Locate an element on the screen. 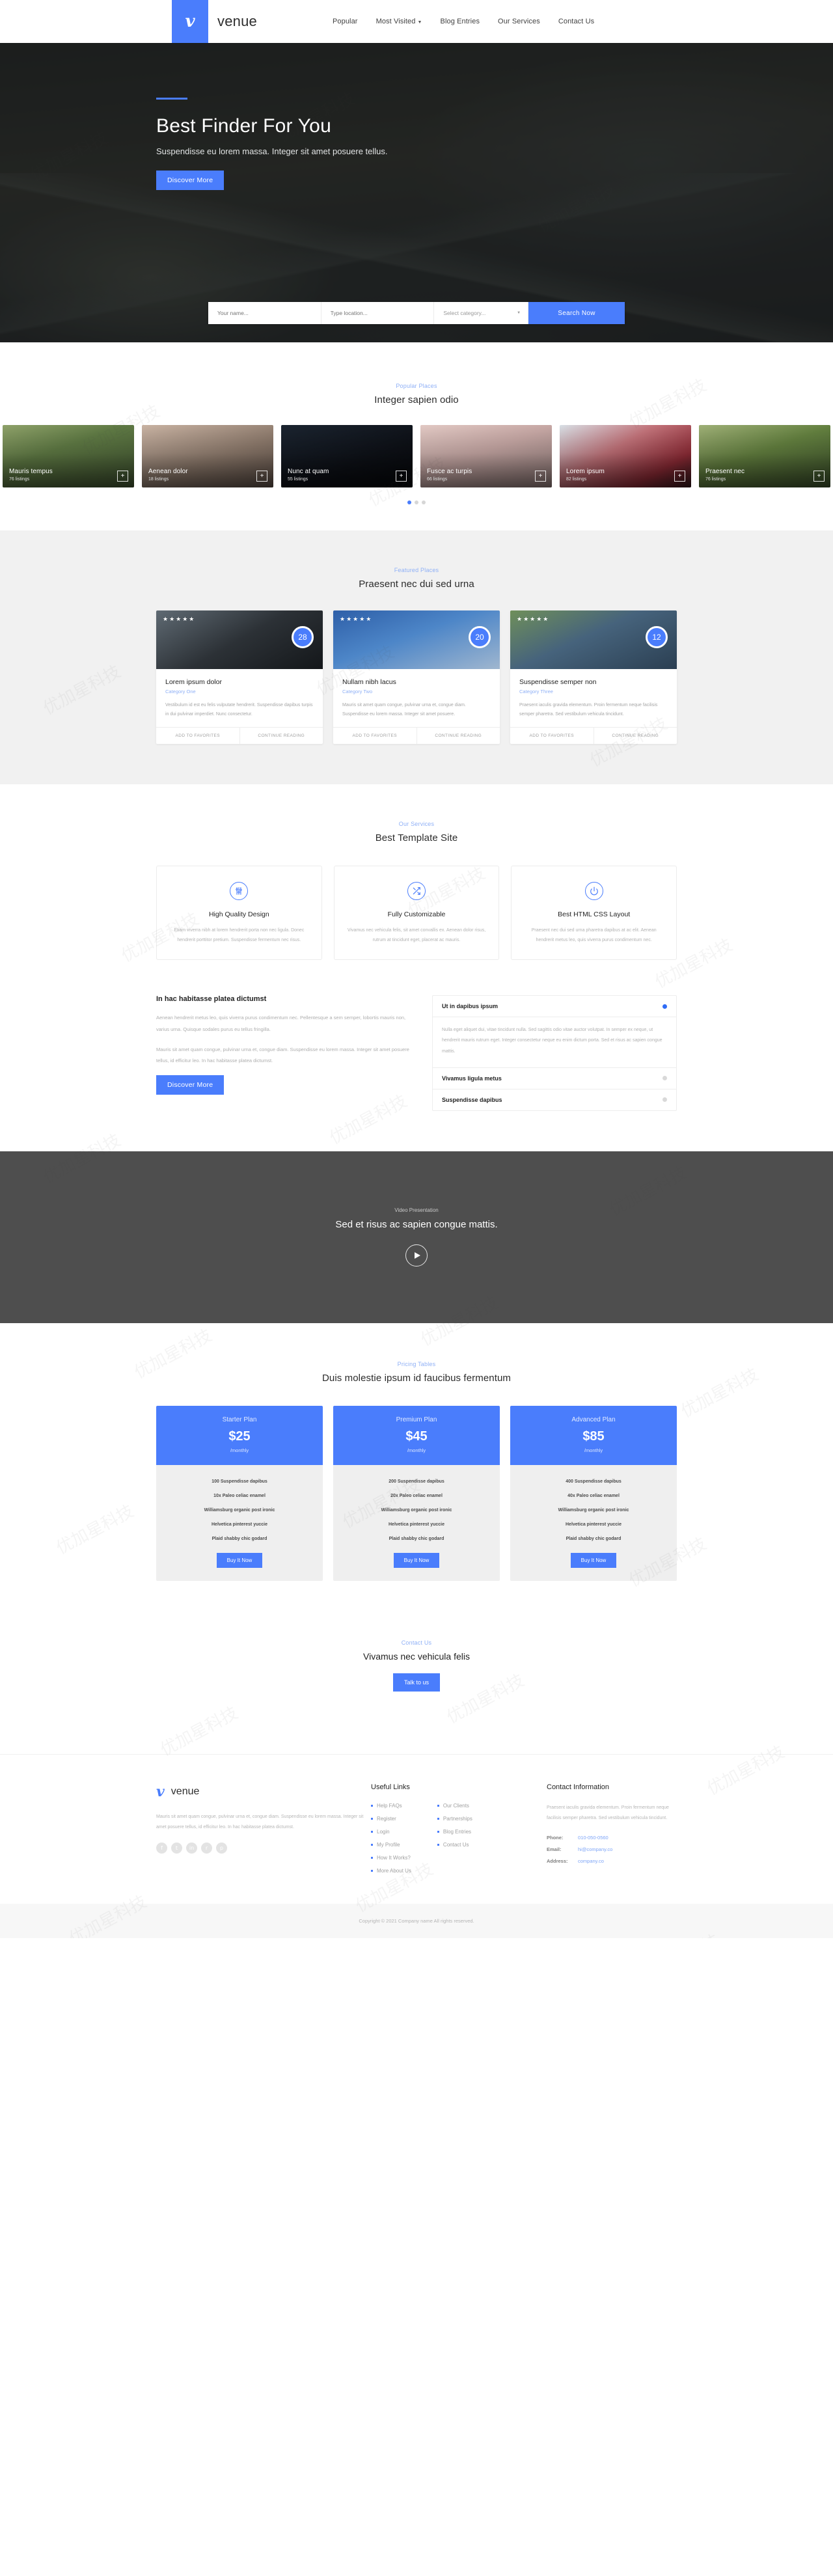 The width and height of the screenshot is (833, 2576). search-category-wrap: ▼ is located at coordinates (481, 313).